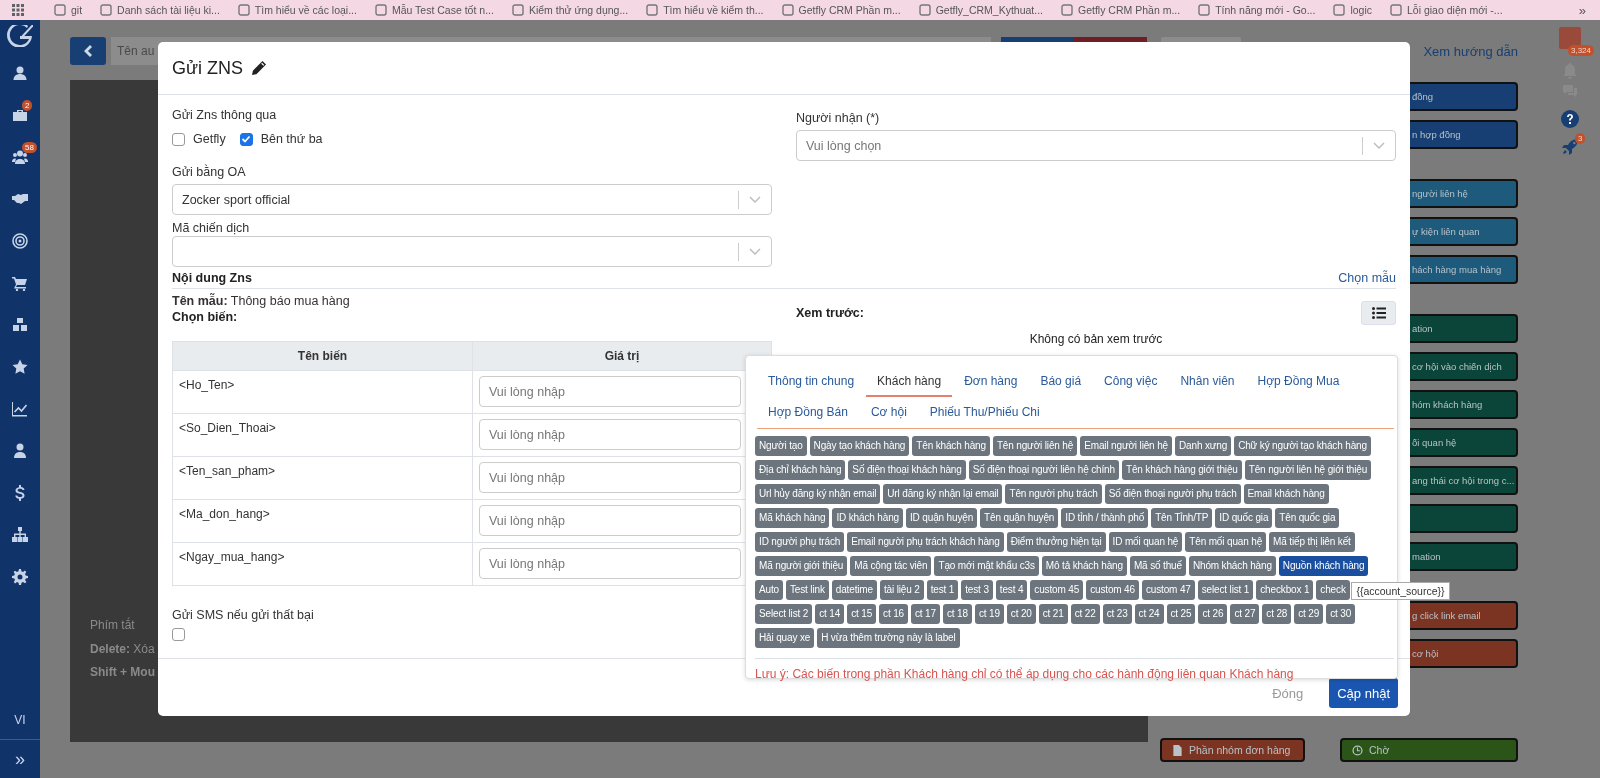 The height and width of the screenshot is (778, 1600). What do you see at coordinates (20, 283) in the screenshot?
I see `cart-icon` at bounding box center [20, 283].